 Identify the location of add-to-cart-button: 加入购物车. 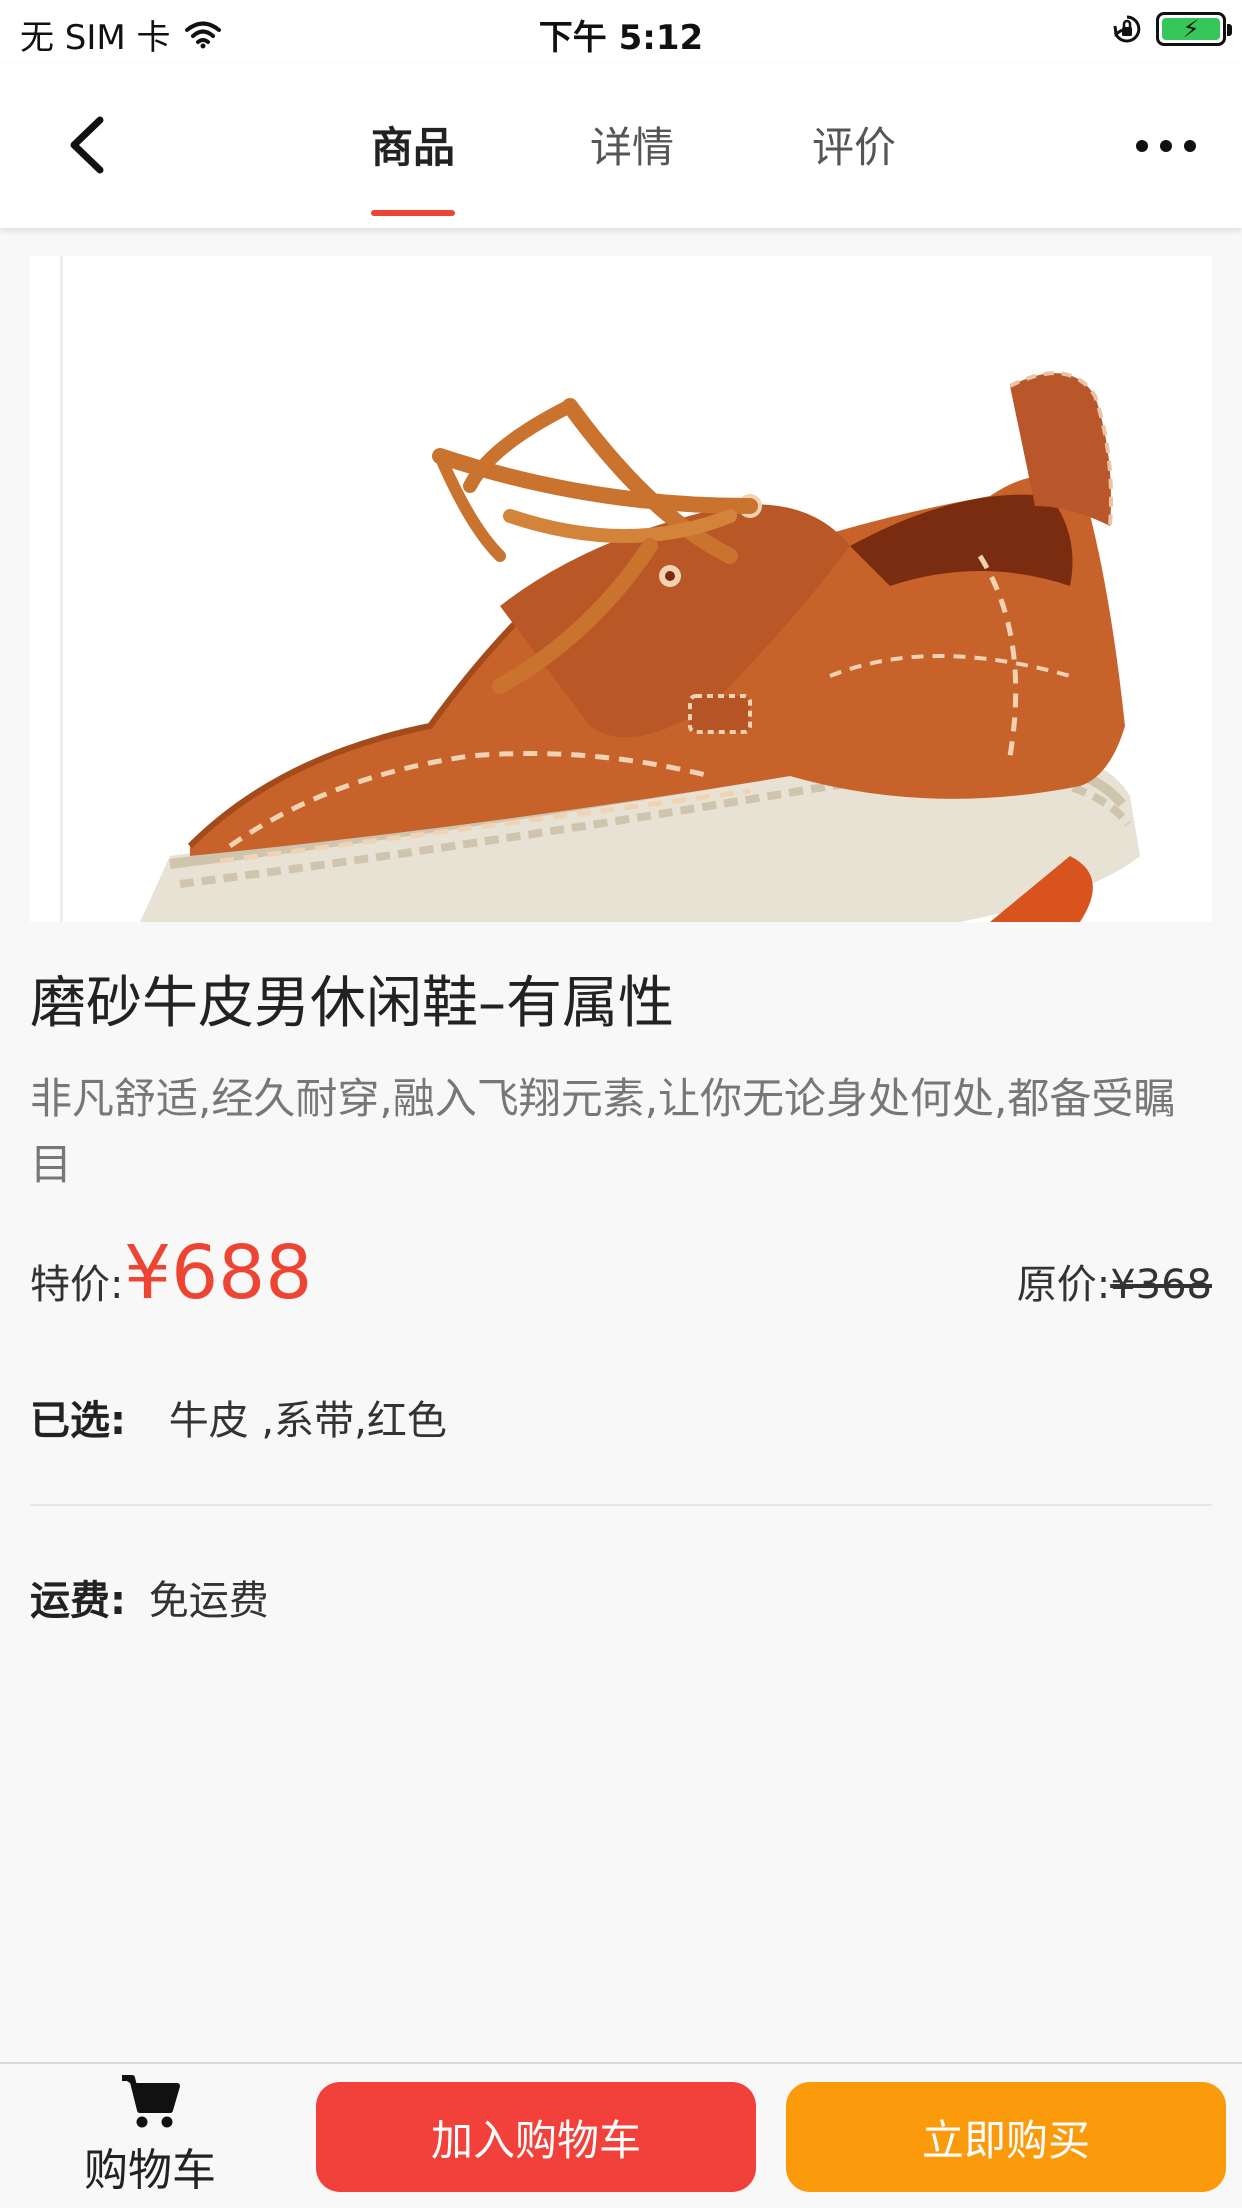
(536, 2137).